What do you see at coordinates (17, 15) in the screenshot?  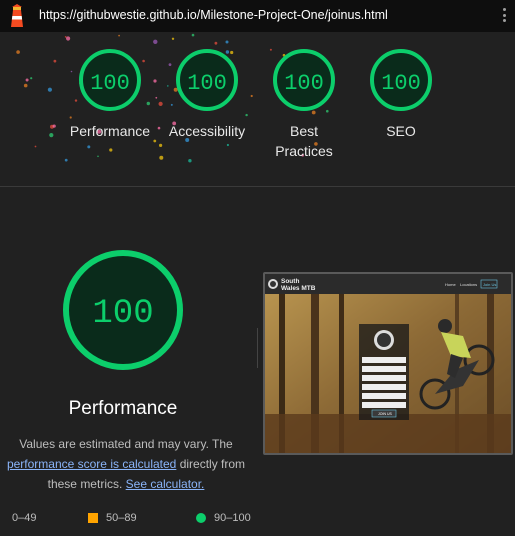 I see `lighthouse-logo-icon` at bounding box center [17, 15].